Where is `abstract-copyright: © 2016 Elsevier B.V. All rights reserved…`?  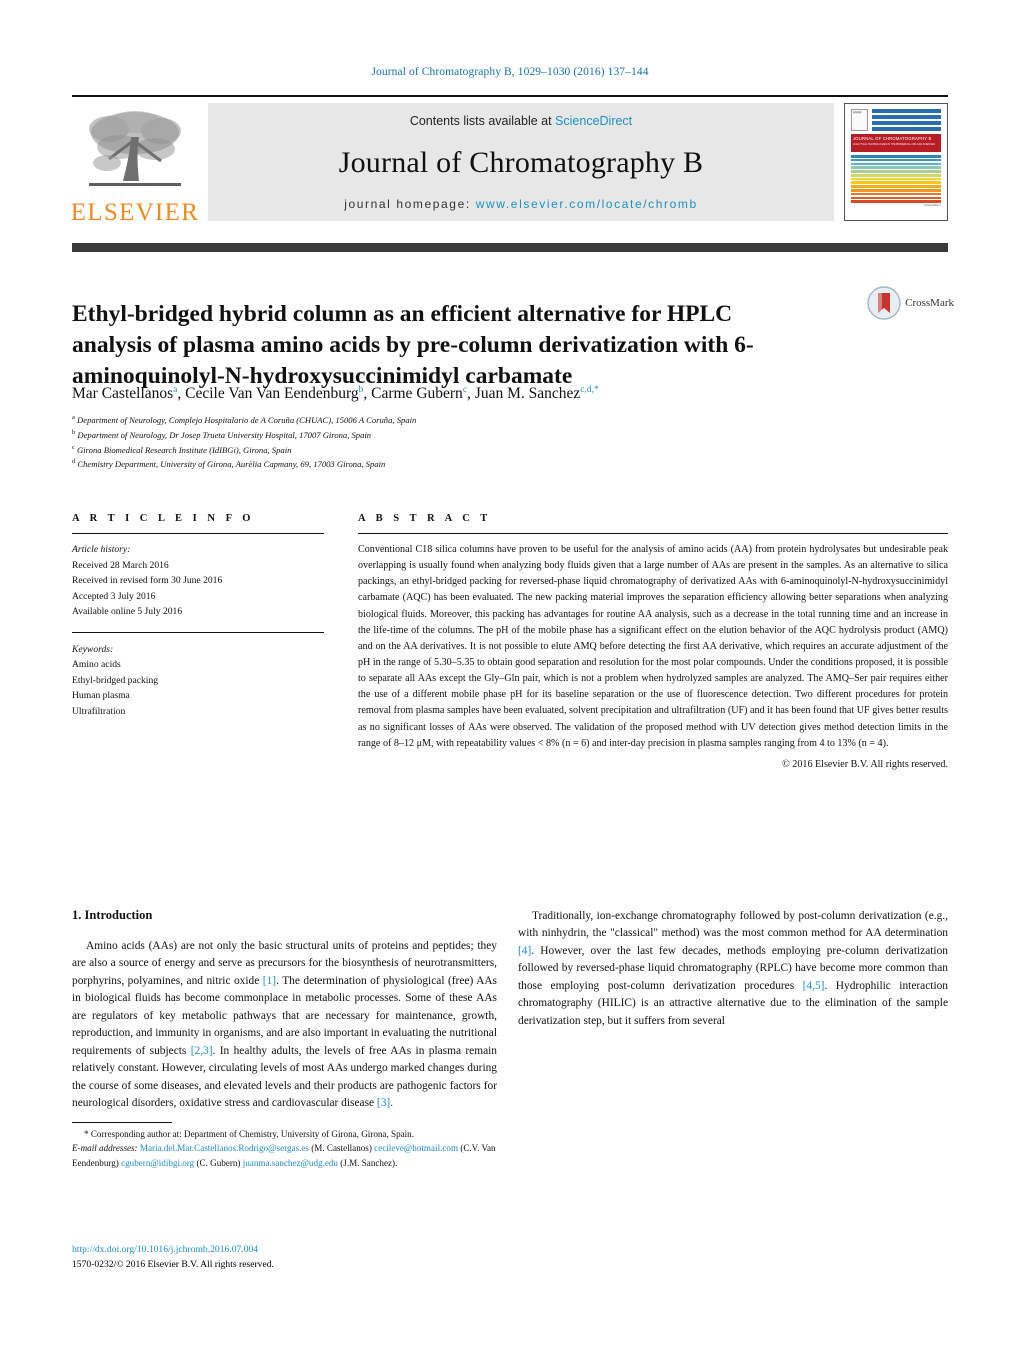 abstract-copyright: © 2016 Elsevier B.V. All rights reserved… is located at coordinates (865, 764).